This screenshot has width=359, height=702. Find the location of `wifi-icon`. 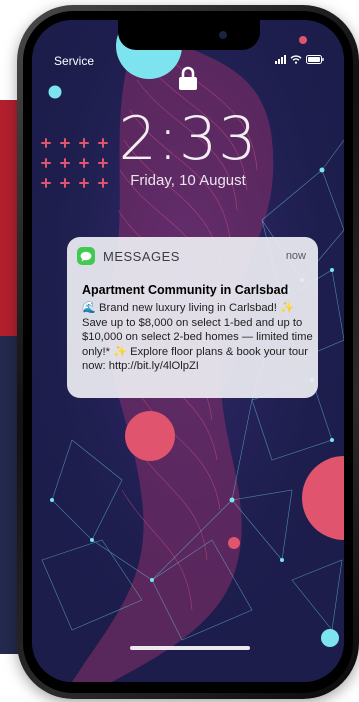

wifi-icon is located at coordinates (296, 59).